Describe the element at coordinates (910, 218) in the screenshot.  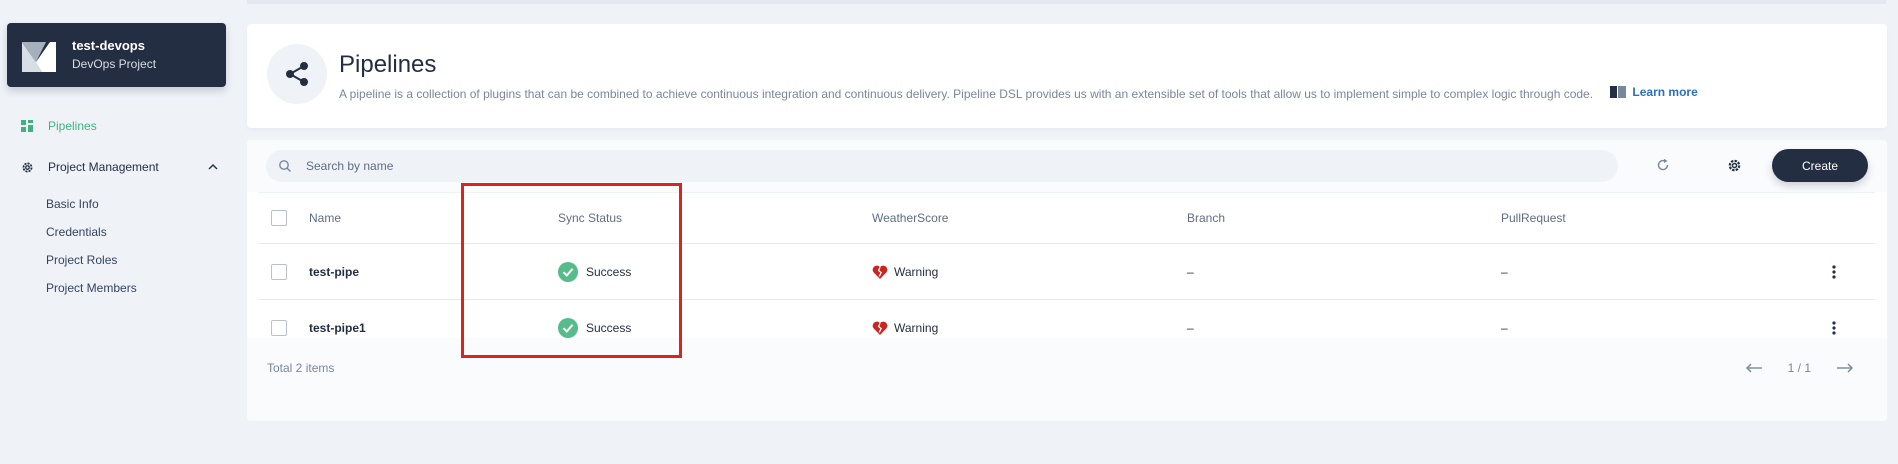
I see `column-header-weather-score: WeatherScore` at that location.